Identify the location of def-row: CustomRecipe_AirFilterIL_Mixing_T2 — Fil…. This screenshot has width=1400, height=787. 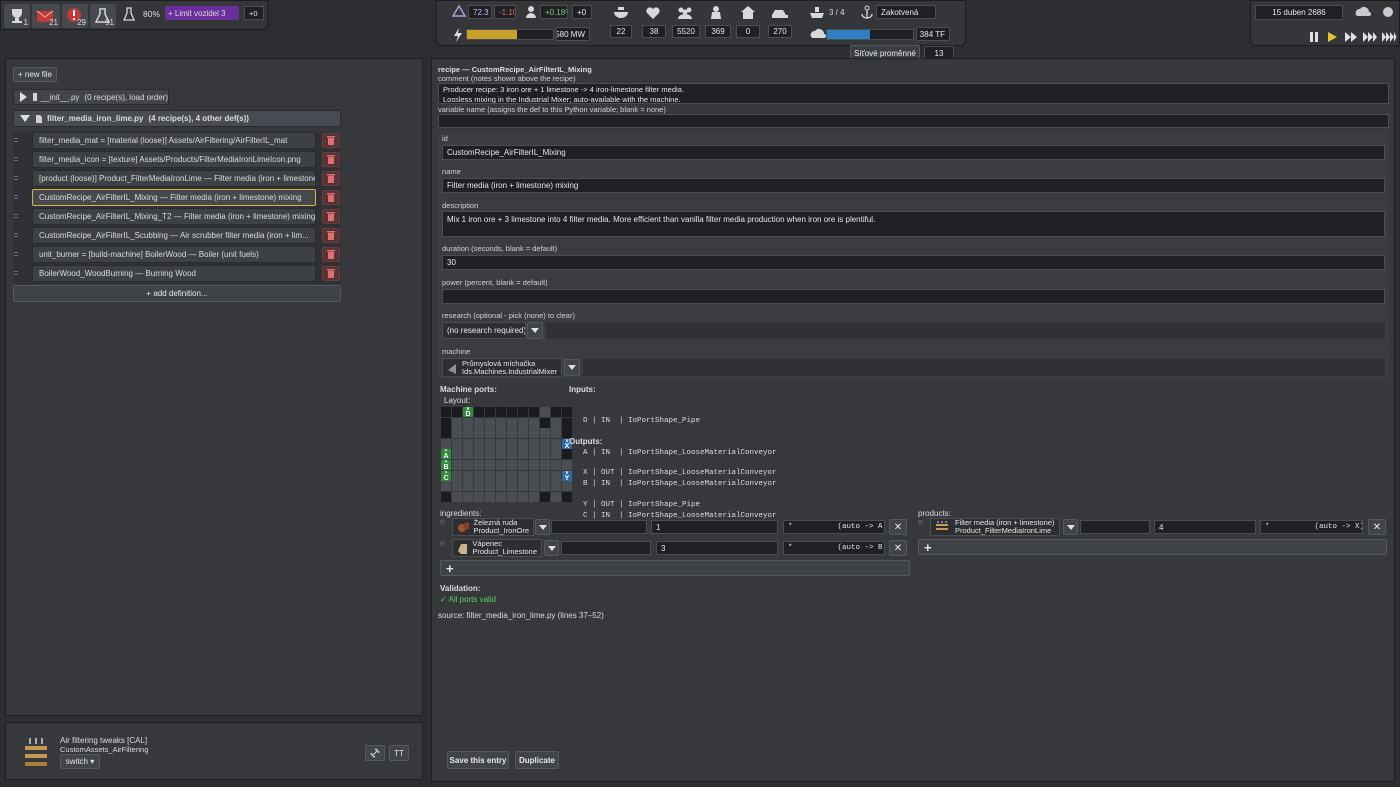
(174, 216).